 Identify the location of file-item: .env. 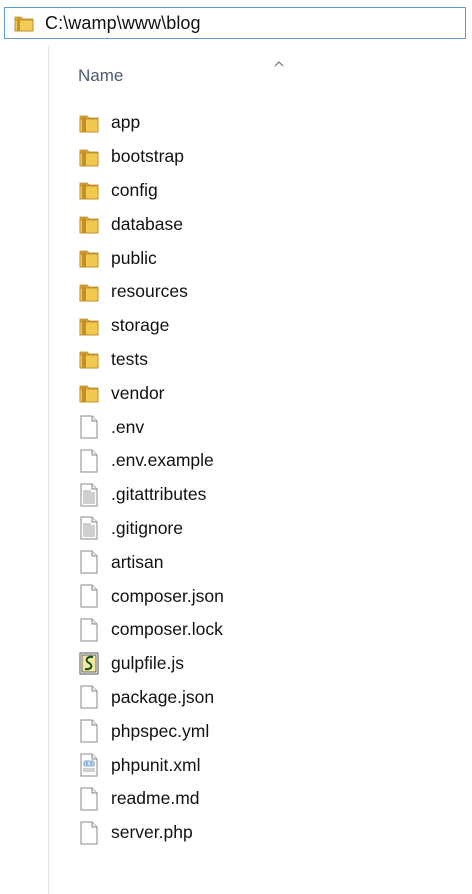
(266, 427).